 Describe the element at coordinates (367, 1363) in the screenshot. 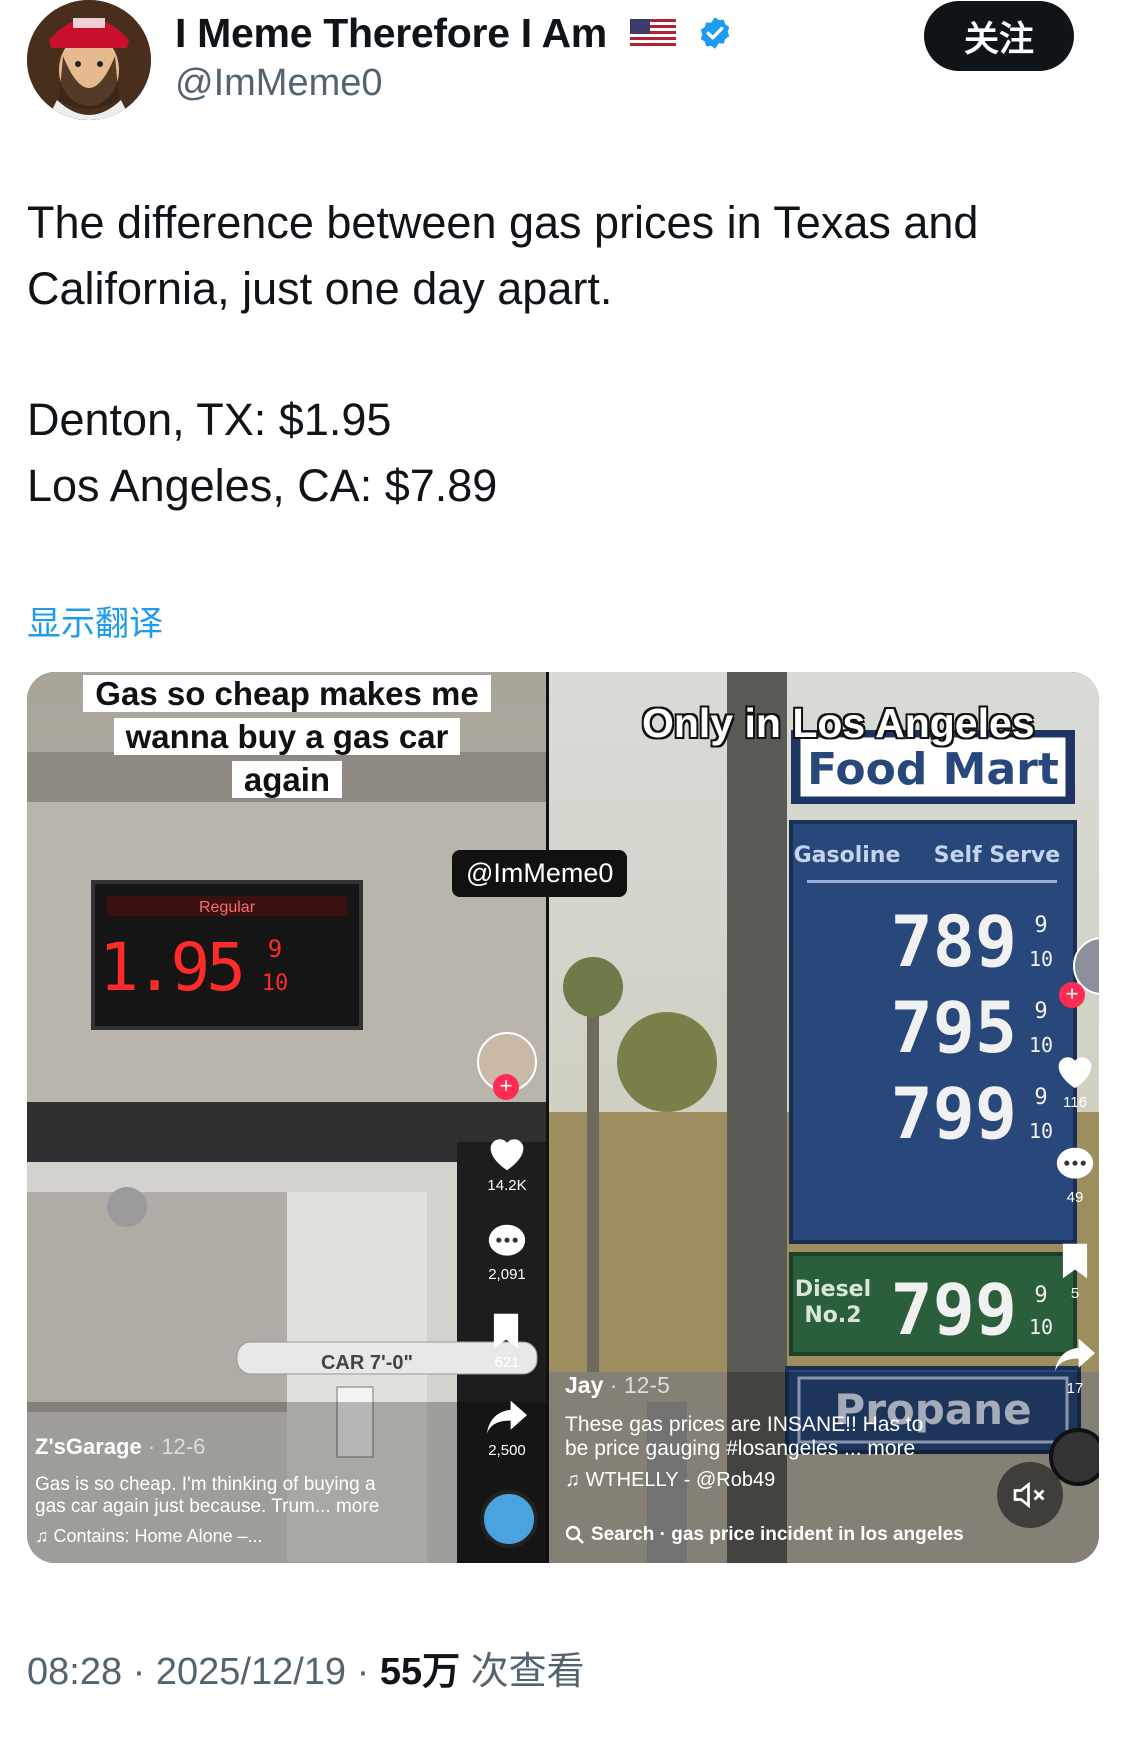

I see `clearance-sign: CAR 7'-0"` at that location.